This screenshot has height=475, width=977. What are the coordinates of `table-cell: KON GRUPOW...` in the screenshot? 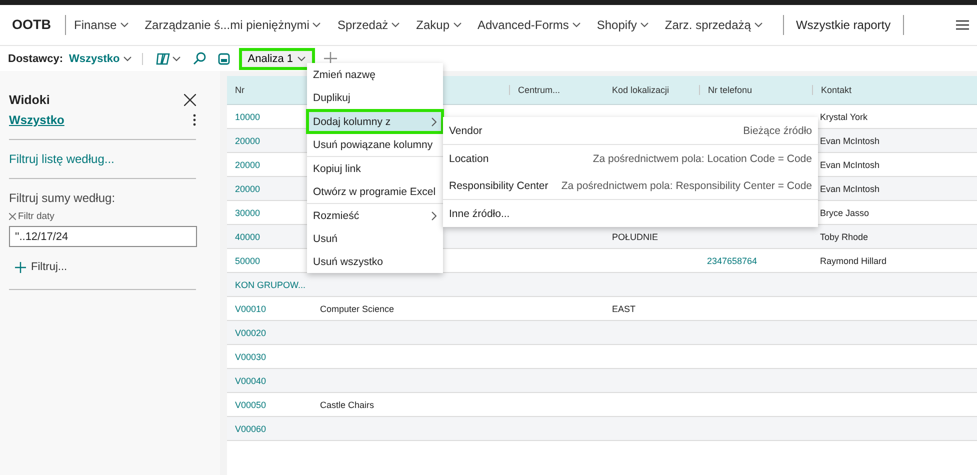 It's located at (270, 285).